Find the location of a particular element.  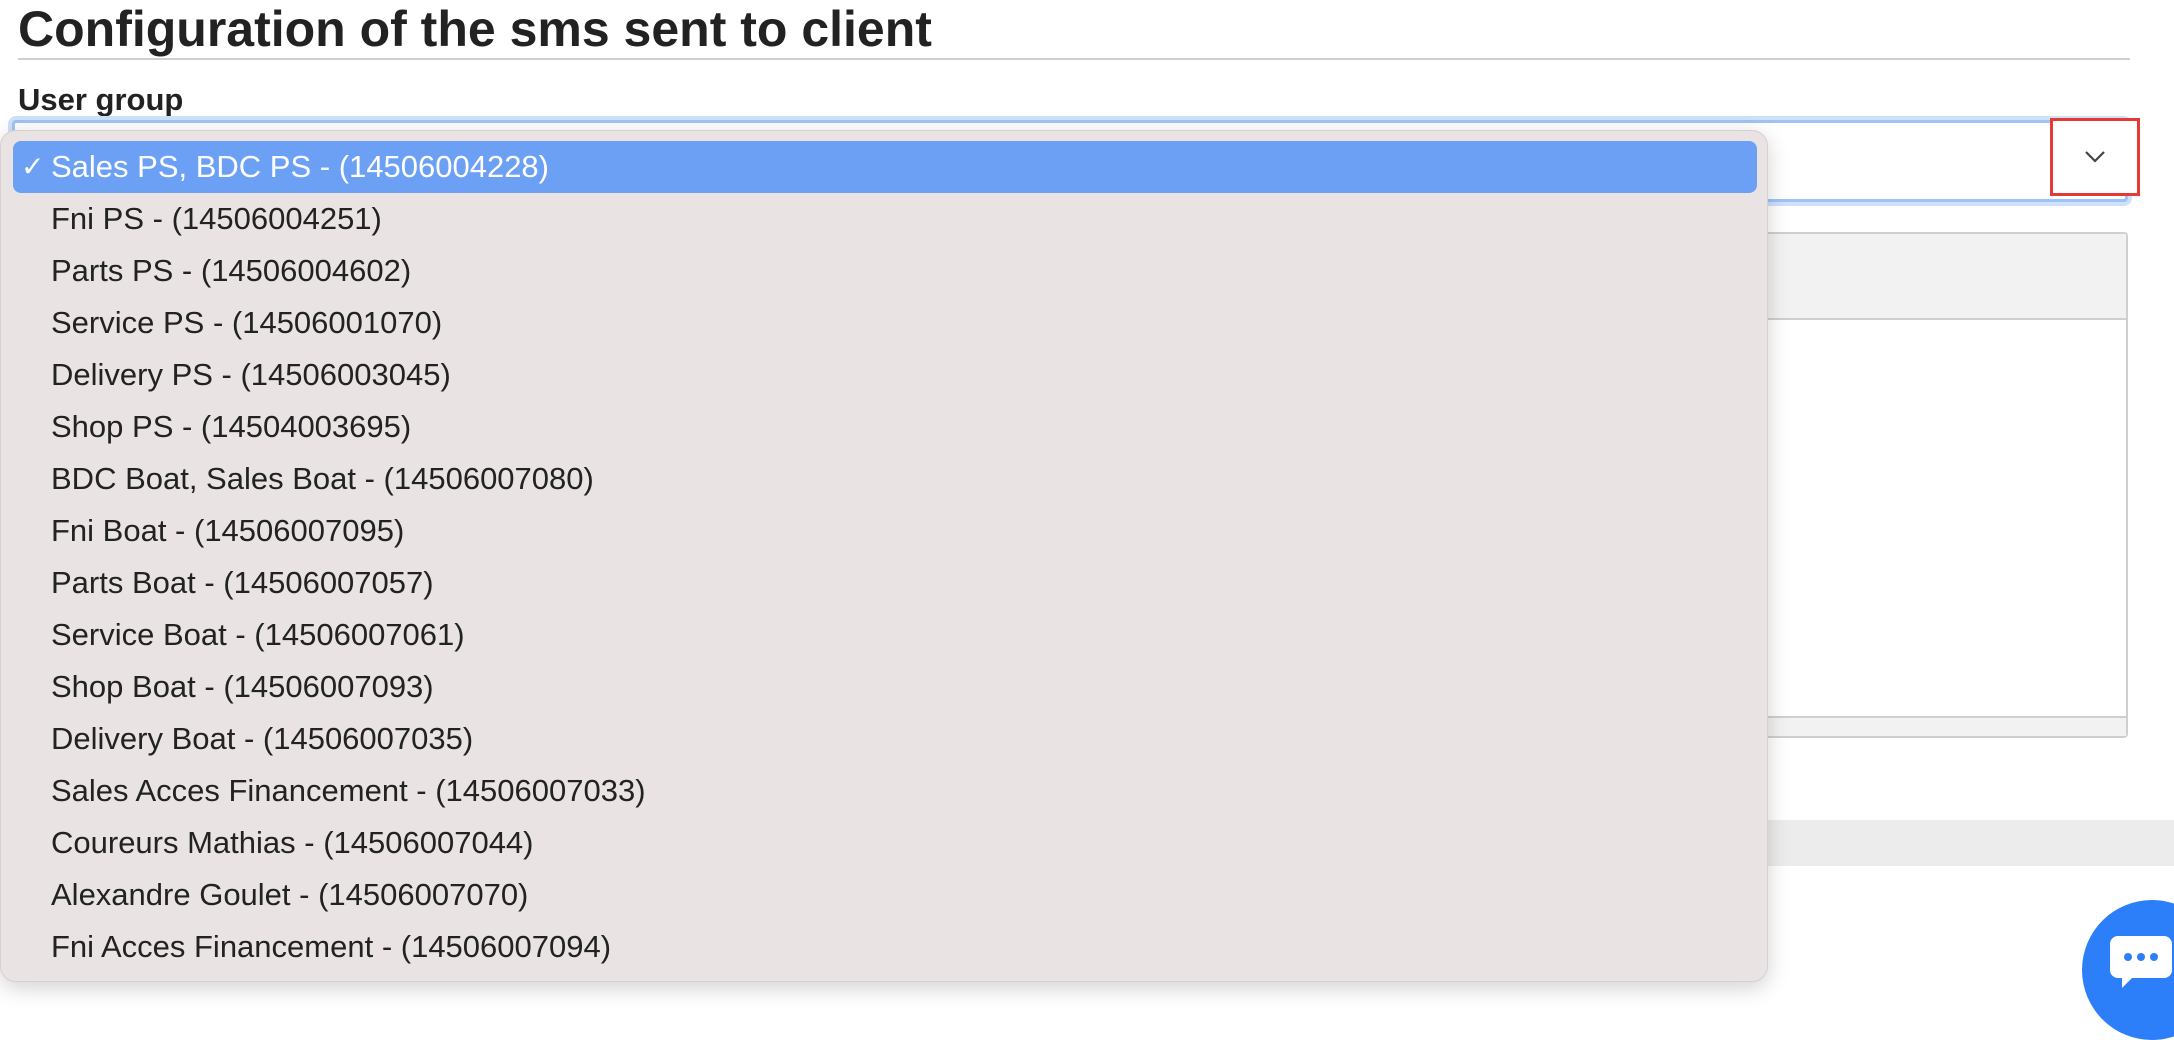

dropdown-option: Shop Boat - (14506007093) is located at coordinates (885, 687).